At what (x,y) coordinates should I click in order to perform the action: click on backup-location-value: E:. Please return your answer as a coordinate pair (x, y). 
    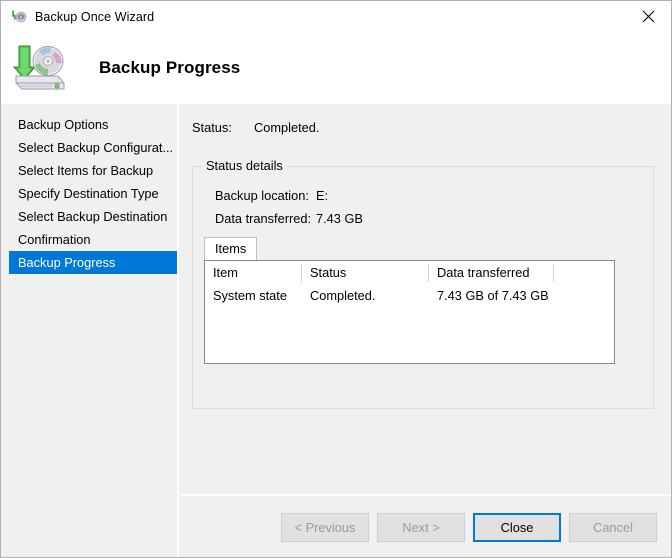
    Looking at the image, I should click on (322, 195).